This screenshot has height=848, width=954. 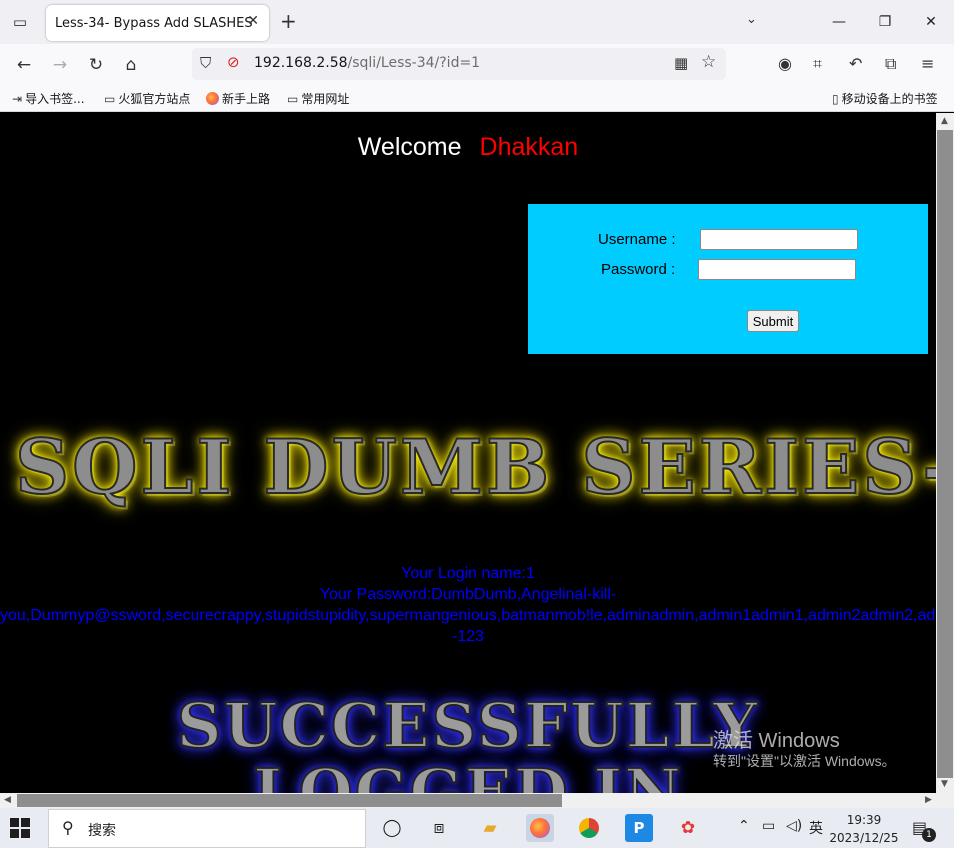 What do you see at coordinates (233, 62) in the screenshot?
I see `insecure-lock-icon: ⊘` at bounding box center [233, 62].